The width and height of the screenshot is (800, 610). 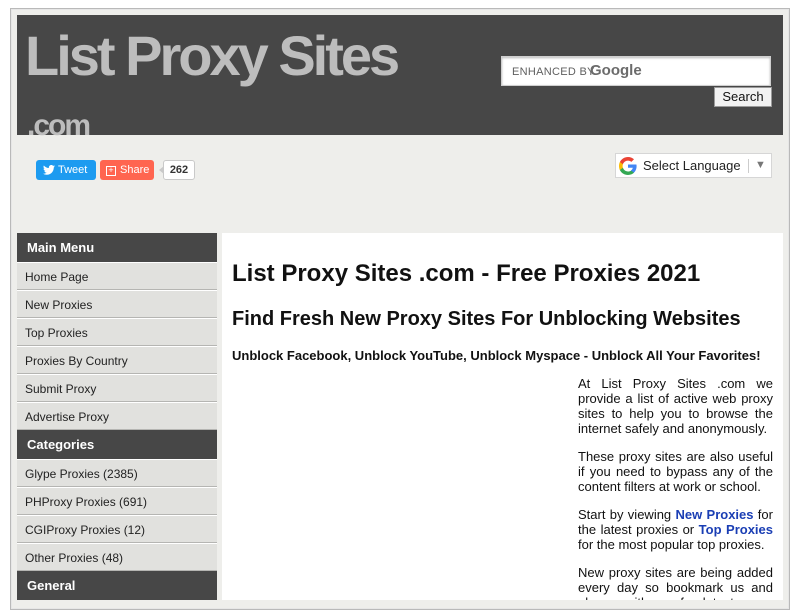 What do you see at coordinates (628, 166) in the screenshot?
I see `google-g-icon` at bounding box center [628, 166].